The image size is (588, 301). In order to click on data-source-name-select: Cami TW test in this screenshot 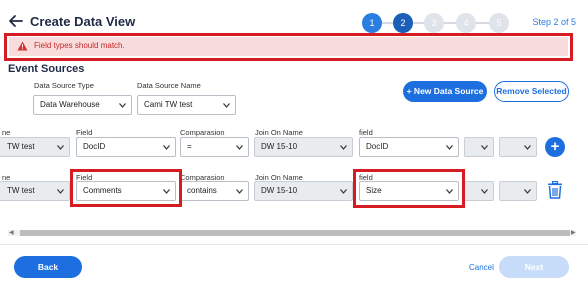, I will do `click(186, 105)`.